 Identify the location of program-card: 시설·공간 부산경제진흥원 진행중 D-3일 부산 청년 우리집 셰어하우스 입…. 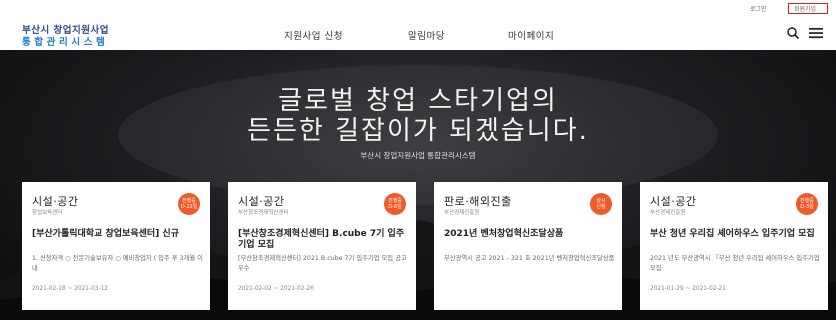
(734, 246).